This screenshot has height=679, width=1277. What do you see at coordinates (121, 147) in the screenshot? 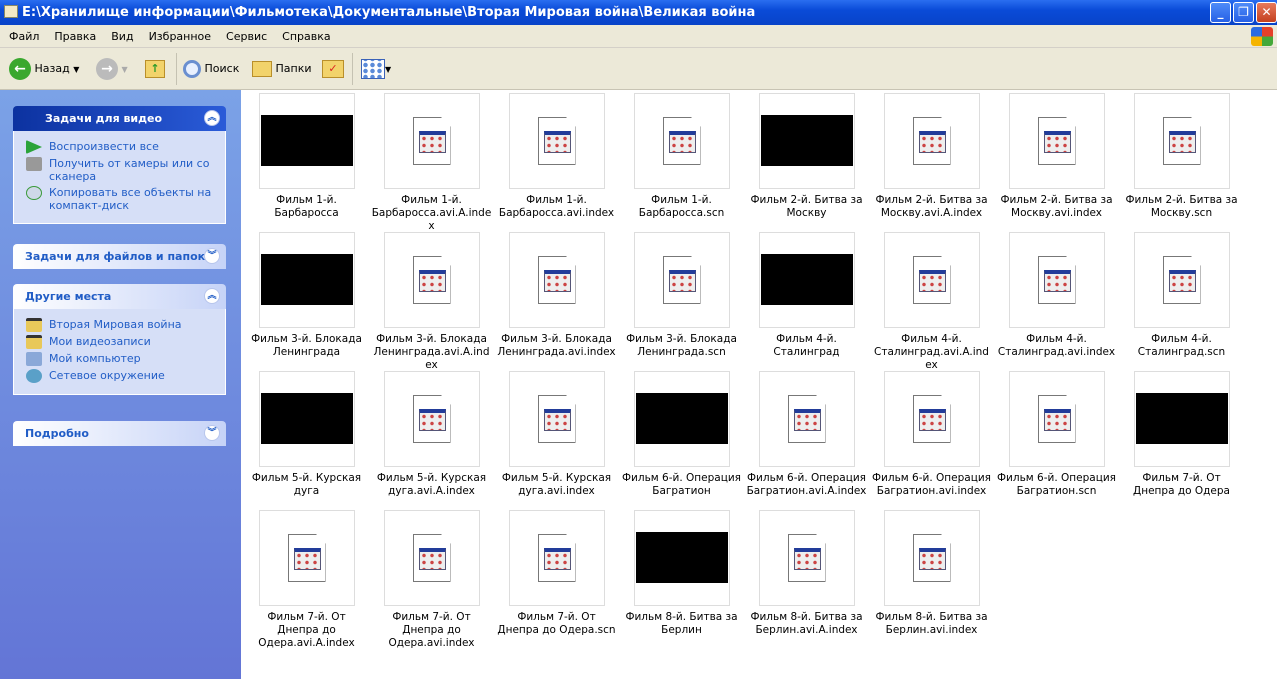
I see `play-all-link: Воспроизвести все` at bounding box center [121, 147].